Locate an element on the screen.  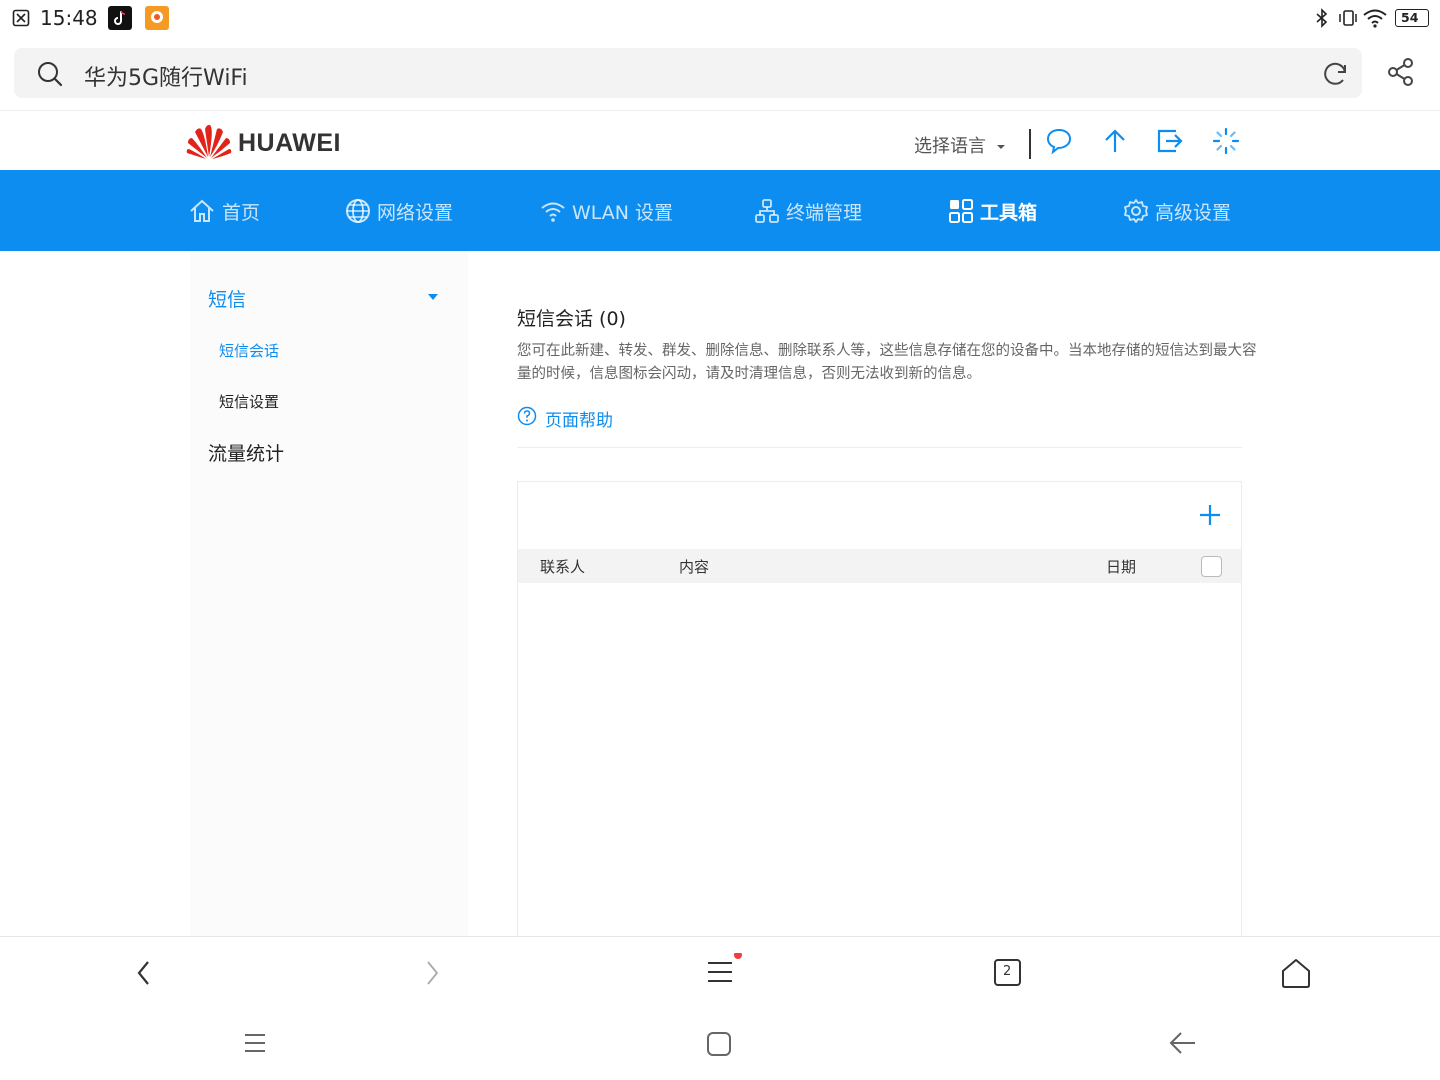
search-icon is located at coordinates (50, 74).